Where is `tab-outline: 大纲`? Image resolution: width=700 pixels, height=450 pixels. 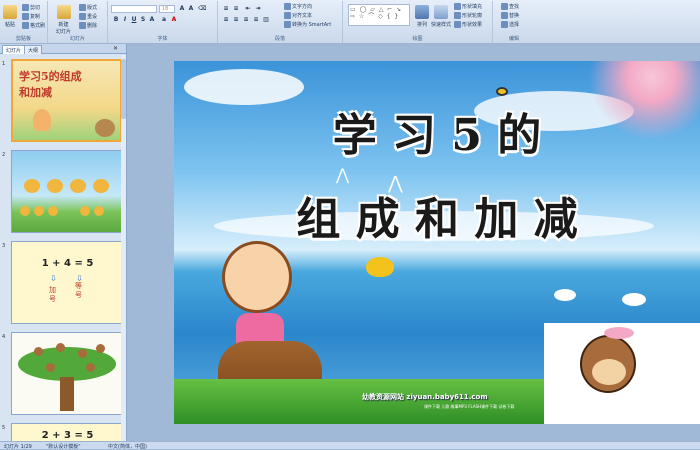
tab-outline: 大纲 is located at coordinates (33, 49).